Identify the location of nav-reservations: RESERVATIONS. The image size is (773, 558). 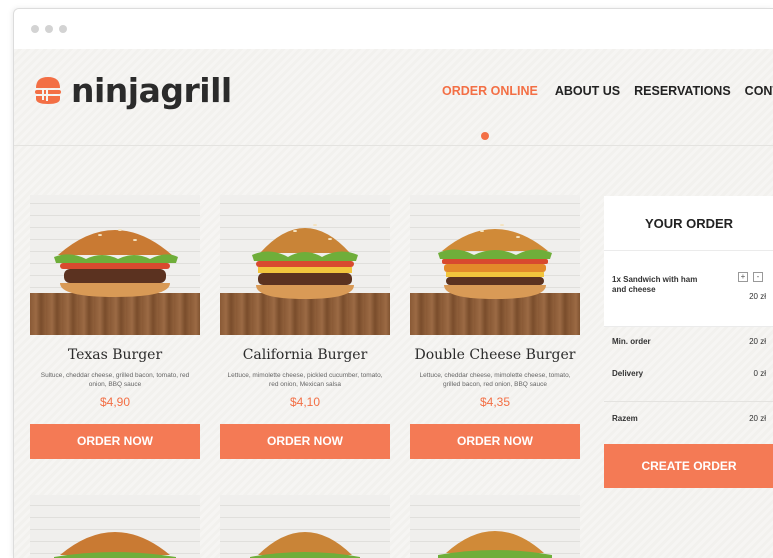
(682, 91).